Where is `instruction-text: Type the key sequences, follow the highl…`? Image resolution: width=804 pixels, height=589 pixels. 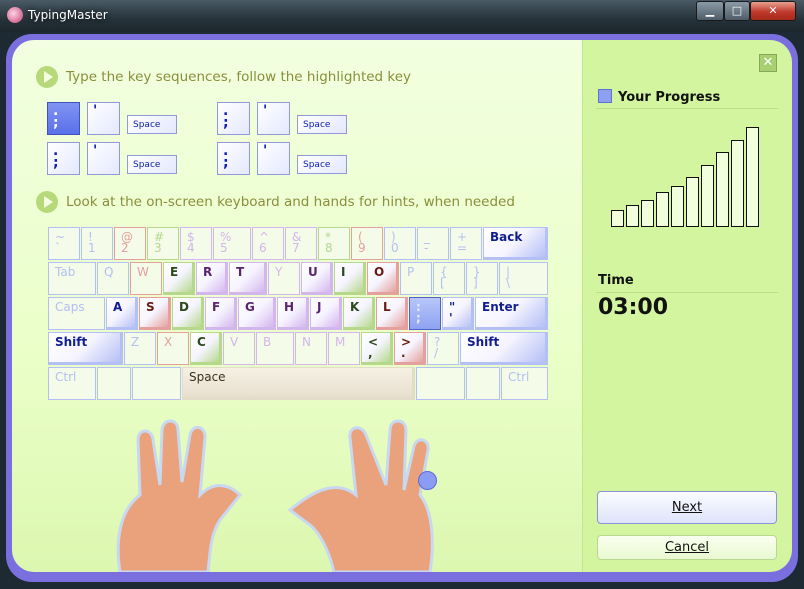 instruction-text: Type the key sequences, follow the highl… is located at coordinates (239, 77).